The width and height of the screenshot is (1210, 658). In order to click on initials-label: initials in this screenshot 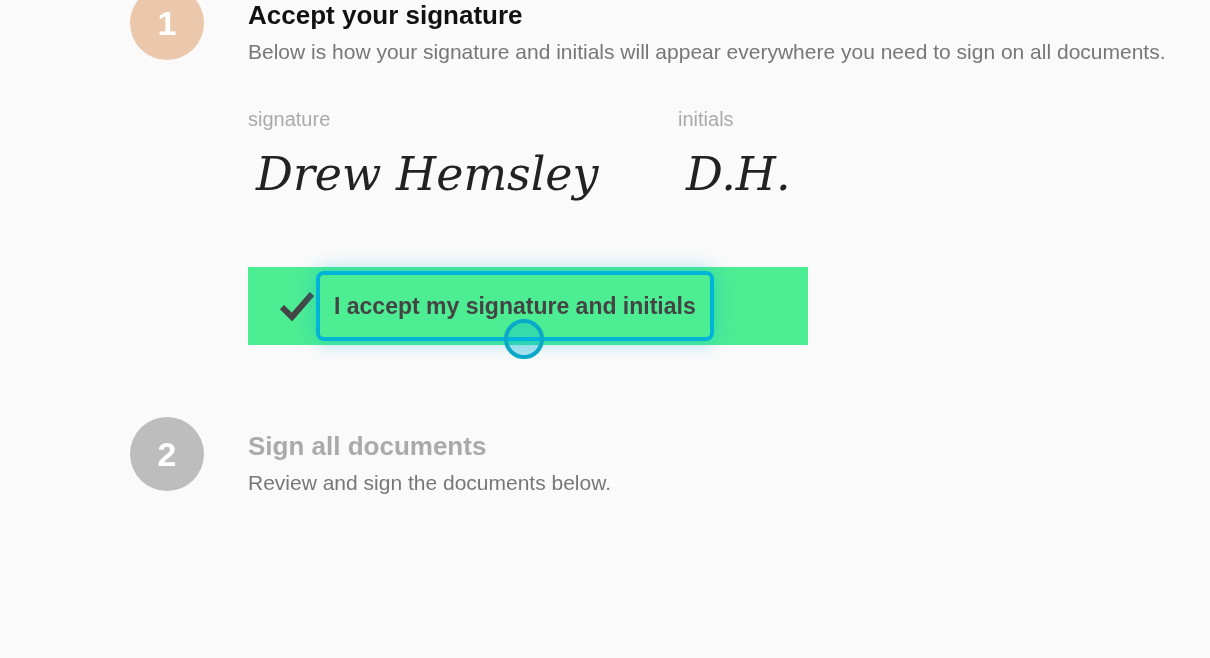, I will do `click(706, 119)`.